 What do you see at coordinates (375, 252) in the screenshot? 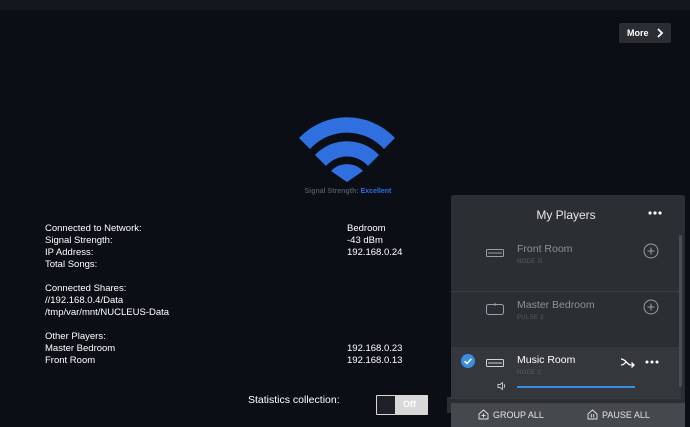
I see `ip-address-value: 192.168.0.24` at bounding box center [375, 252].